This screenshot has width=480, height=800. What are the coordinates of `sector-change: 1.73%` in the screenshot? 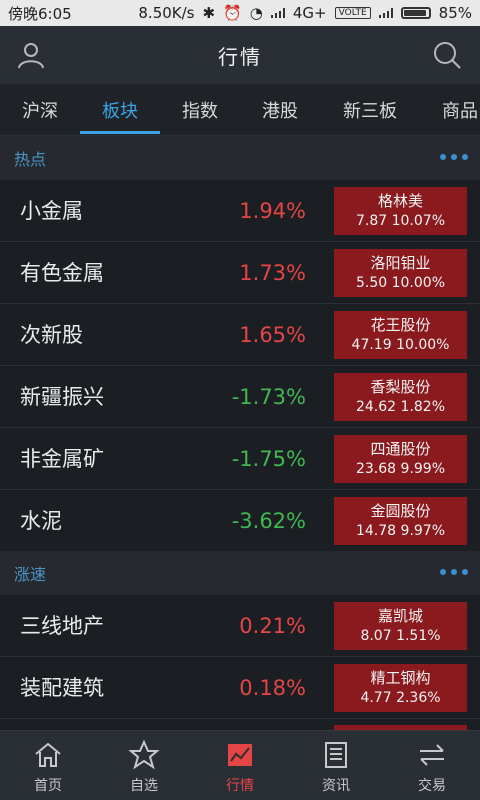 It's located at (272, 273).